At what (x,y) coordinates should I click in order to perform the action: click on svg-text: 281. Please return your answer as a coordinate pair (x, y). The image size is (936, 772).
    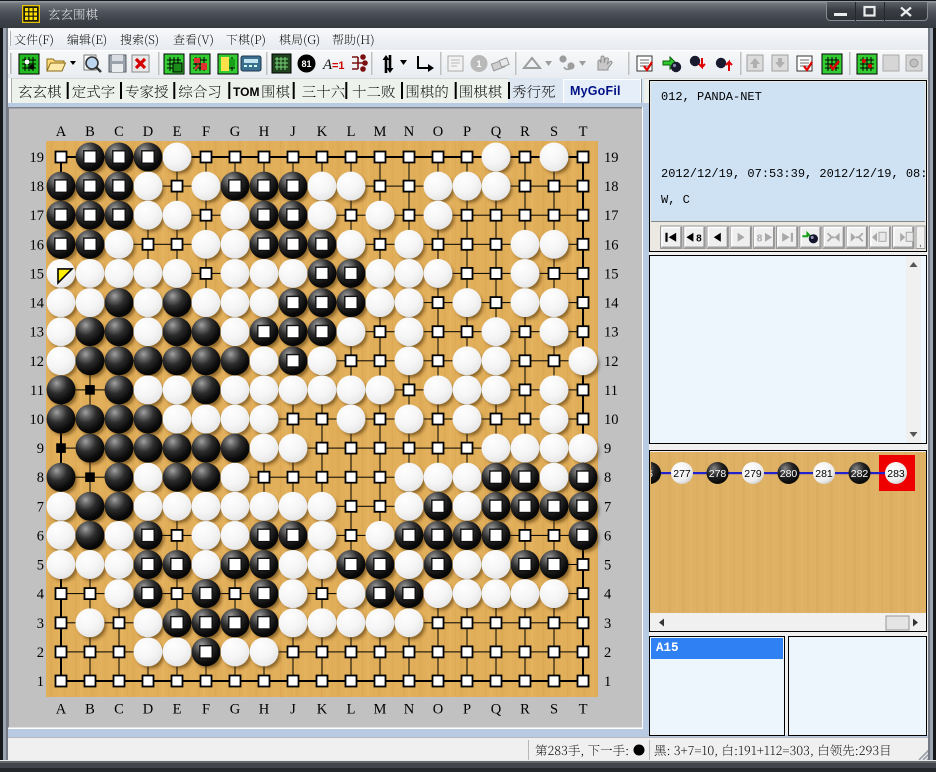
    Looking at the image, I should click on (824, 474).